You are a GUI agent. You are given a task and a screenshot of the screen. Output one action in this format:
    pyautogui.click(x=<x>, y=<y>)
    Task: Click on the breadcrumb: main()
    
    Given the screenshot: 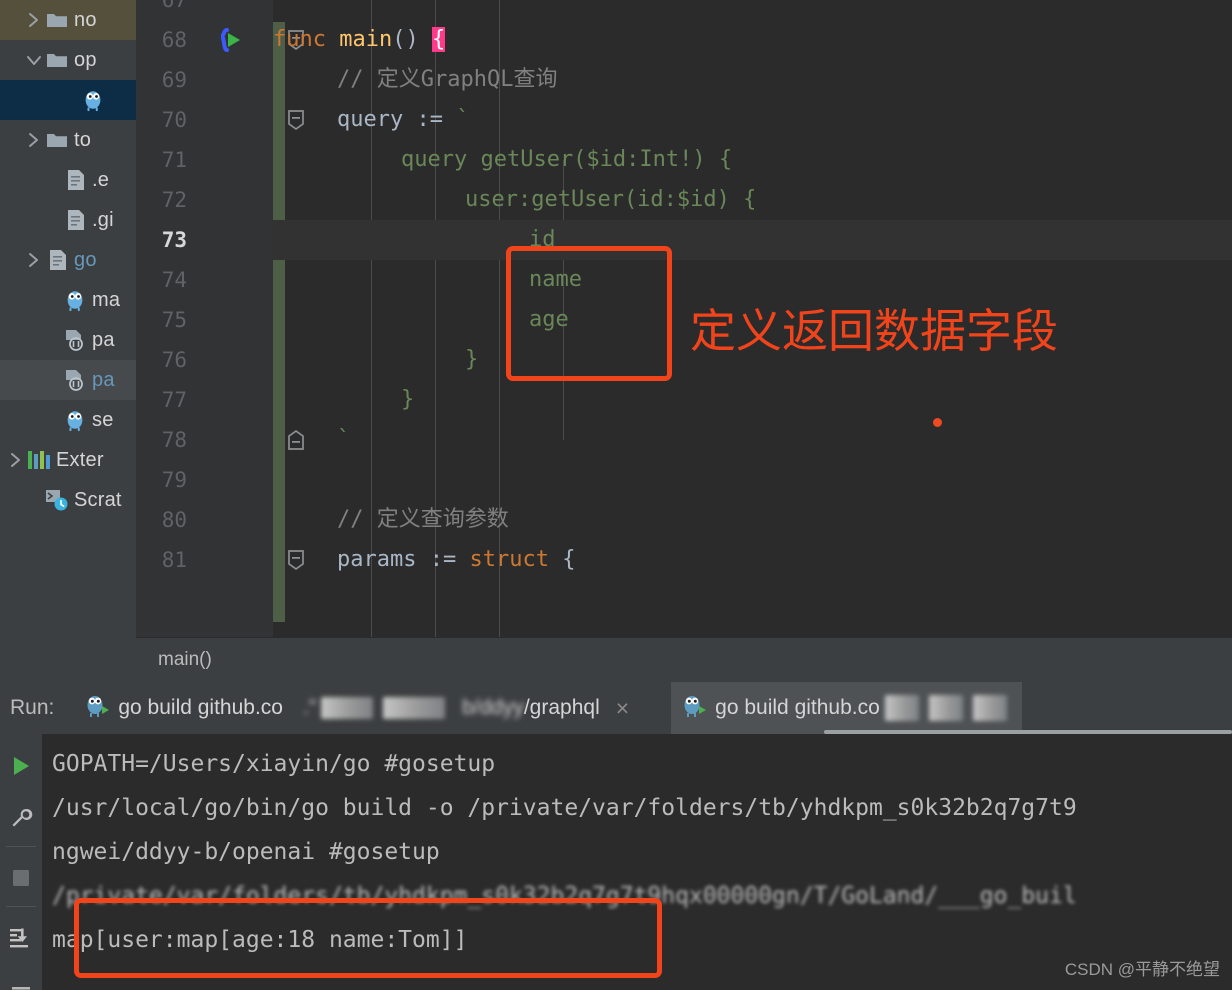 What is the action you would take?
    pyautogui.click(x=684, y=659)
    